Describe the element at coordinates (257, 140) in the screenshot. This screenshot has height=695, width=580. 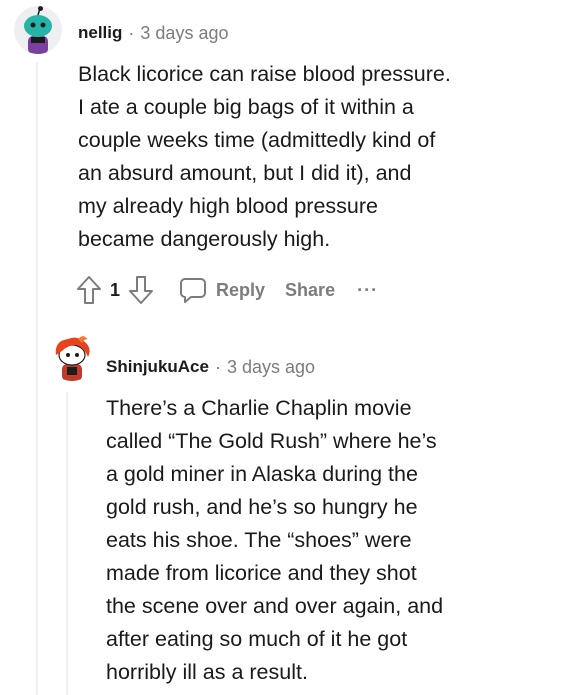
I see `comment-line: couple weeks time (admittedly kind of` at that location.